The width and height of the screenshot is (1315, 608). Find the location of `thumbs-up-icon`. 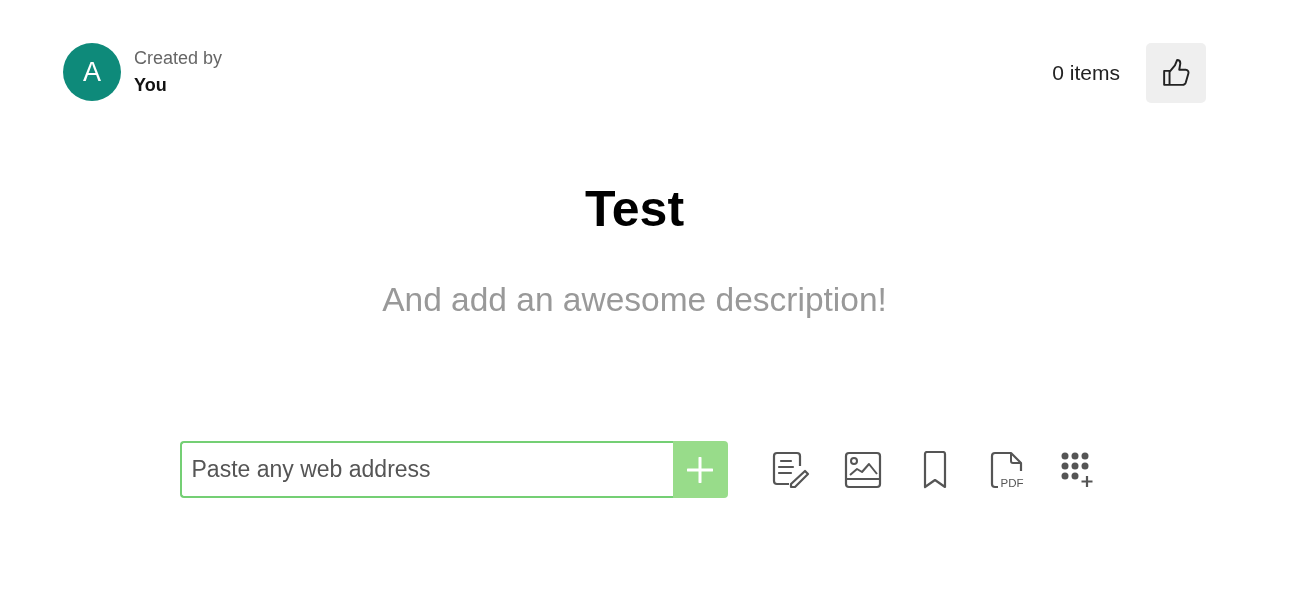

thumbs-up-icon is located at coordinates (1176, 73).